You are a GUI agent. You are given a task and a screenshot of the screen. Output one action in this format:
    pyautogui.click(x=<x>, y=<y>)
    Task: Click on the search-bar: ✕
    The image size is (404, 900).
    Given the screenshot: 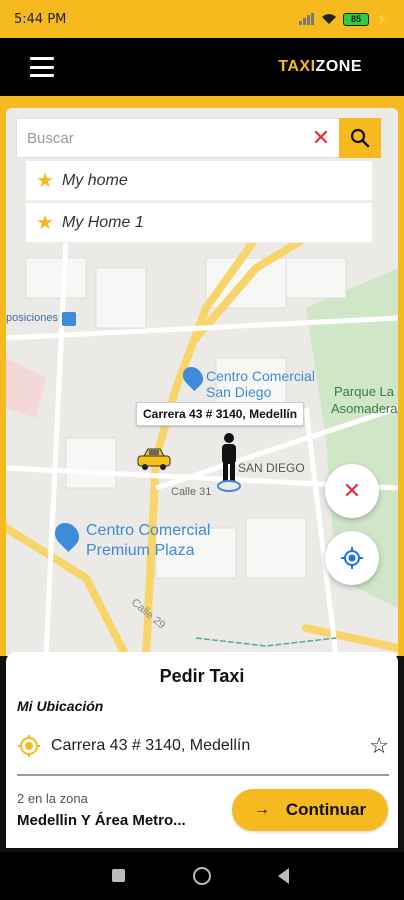 What is the action you would take?
    pyautogui.click(x=178, y=138)
    